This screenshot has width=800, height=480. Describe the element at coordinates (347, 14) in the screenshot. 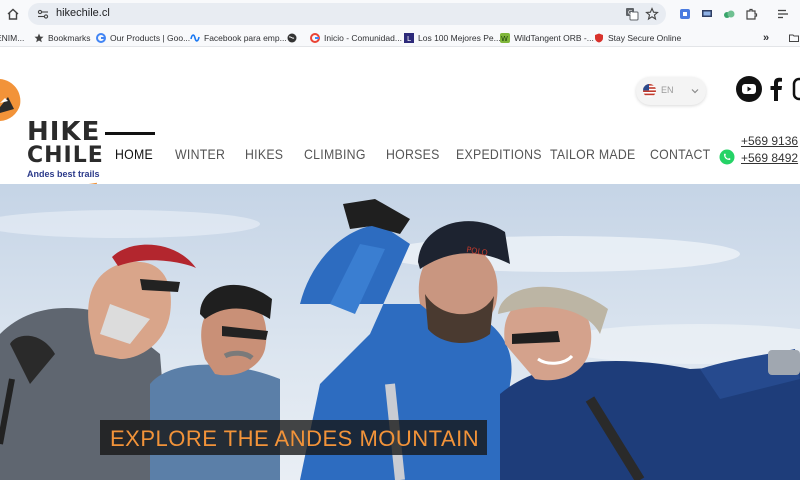

I see `address-bar: hikechile.cl G` at that location.